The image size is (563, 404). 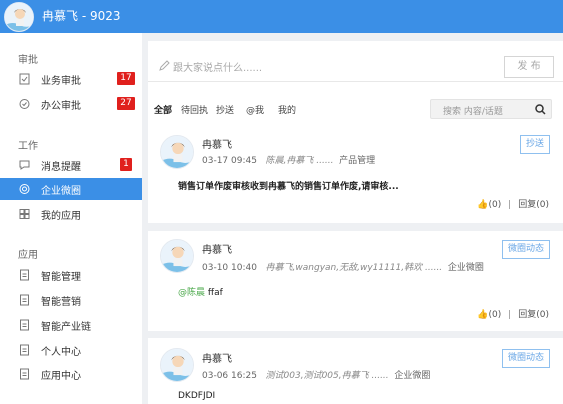 What do you see at coordinates (473, 110) in the screenshot?
I see `search-input: 搜索 内容/话题` at bounding box center [473, 110].